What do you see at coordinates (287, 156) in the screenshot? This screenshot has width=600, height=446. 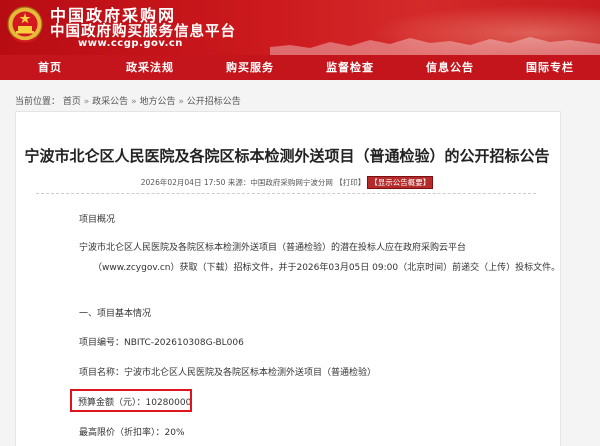 I see `article-title: 宁波市北仑区人民医院及各院区标本检测外送项目（普通检验）的公开招标公告` at bounding box center [287, 156].